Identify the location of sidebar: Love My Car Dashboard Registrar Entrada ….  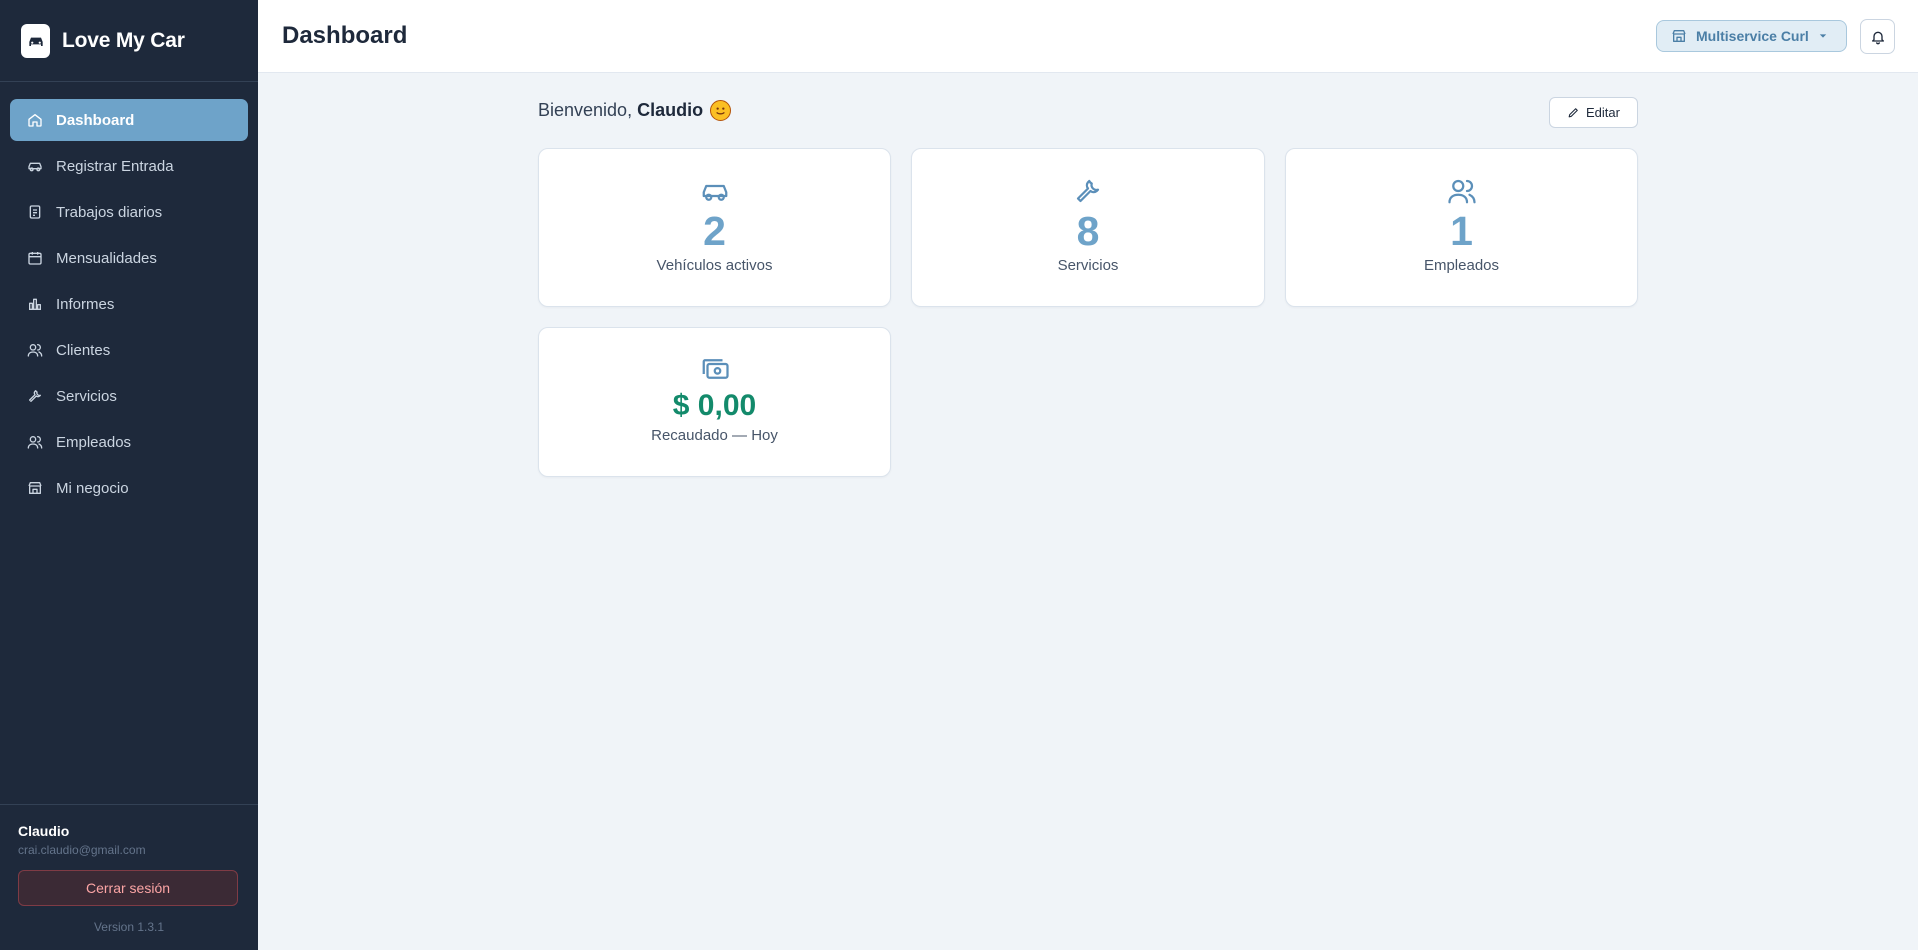
(129, 475).